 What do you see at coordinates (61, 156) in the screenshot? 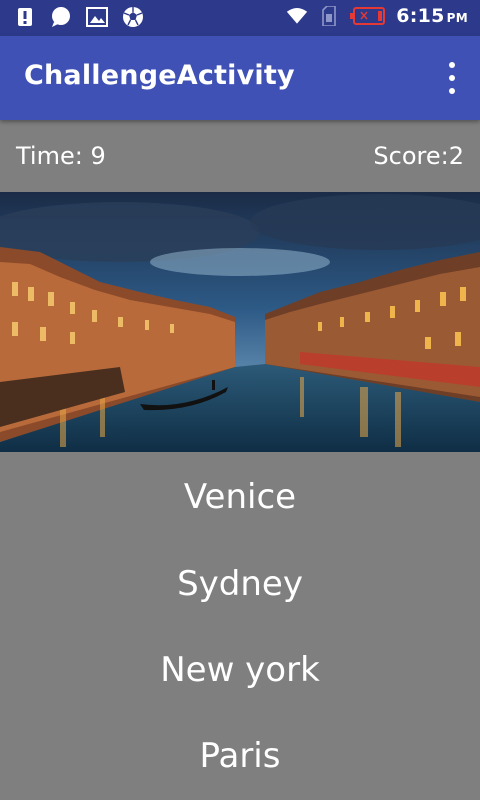
I see `time-label: Time: 9` at bounding box center [61, 156].